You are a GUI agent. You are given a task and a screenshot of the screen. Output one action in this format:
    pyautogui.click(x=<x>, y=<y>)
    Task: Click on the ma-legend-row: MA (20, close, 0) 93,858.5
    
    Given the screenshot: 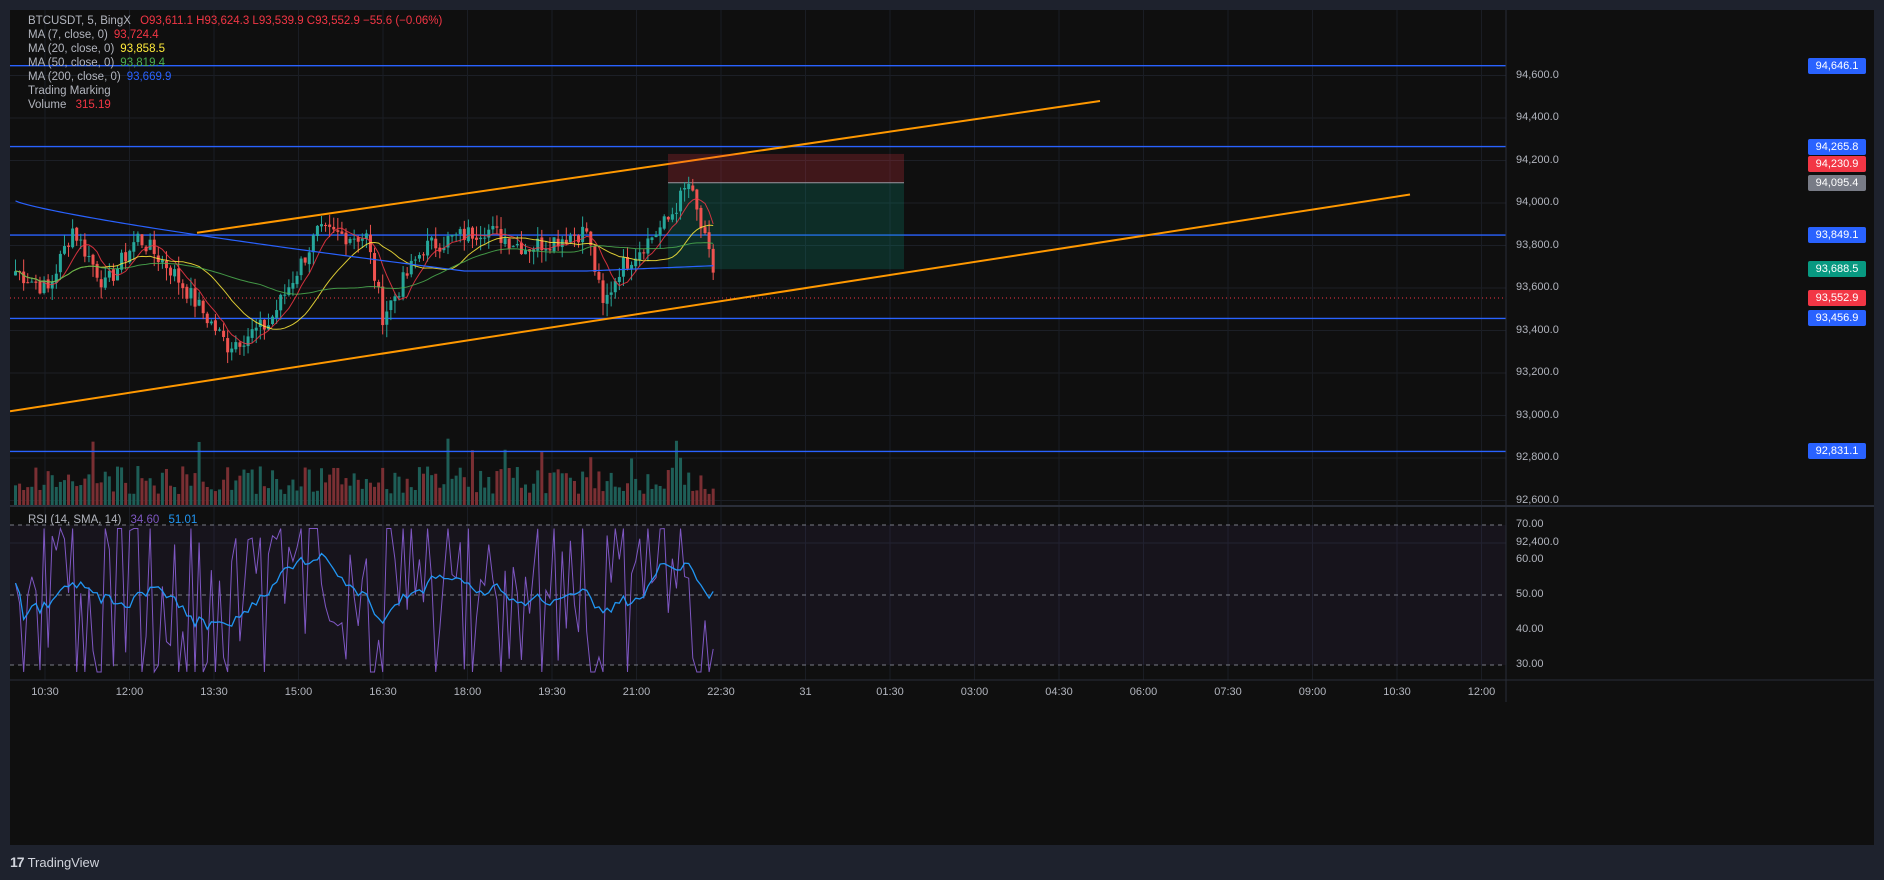 What is the action you would take?
    pyautogui.click(x=96, y=49)
    